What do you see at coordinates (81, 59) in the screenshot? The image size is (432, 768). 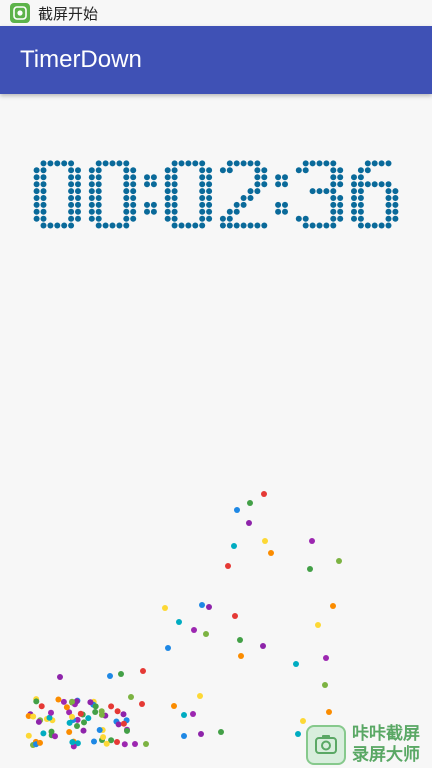 I see `app-title: TimerDown` at bounding box center [81, 59].